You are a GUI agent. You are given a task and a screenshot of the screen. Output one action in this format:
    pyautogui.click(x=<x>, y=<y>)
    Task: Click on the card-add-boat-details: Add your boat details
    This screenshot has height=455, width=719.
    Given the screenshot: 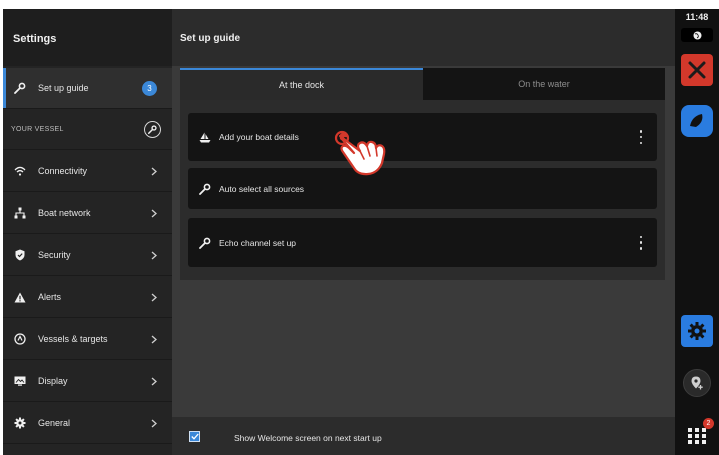 What is the action you would take?
    pyautogui.click(x=422, y=137)
    